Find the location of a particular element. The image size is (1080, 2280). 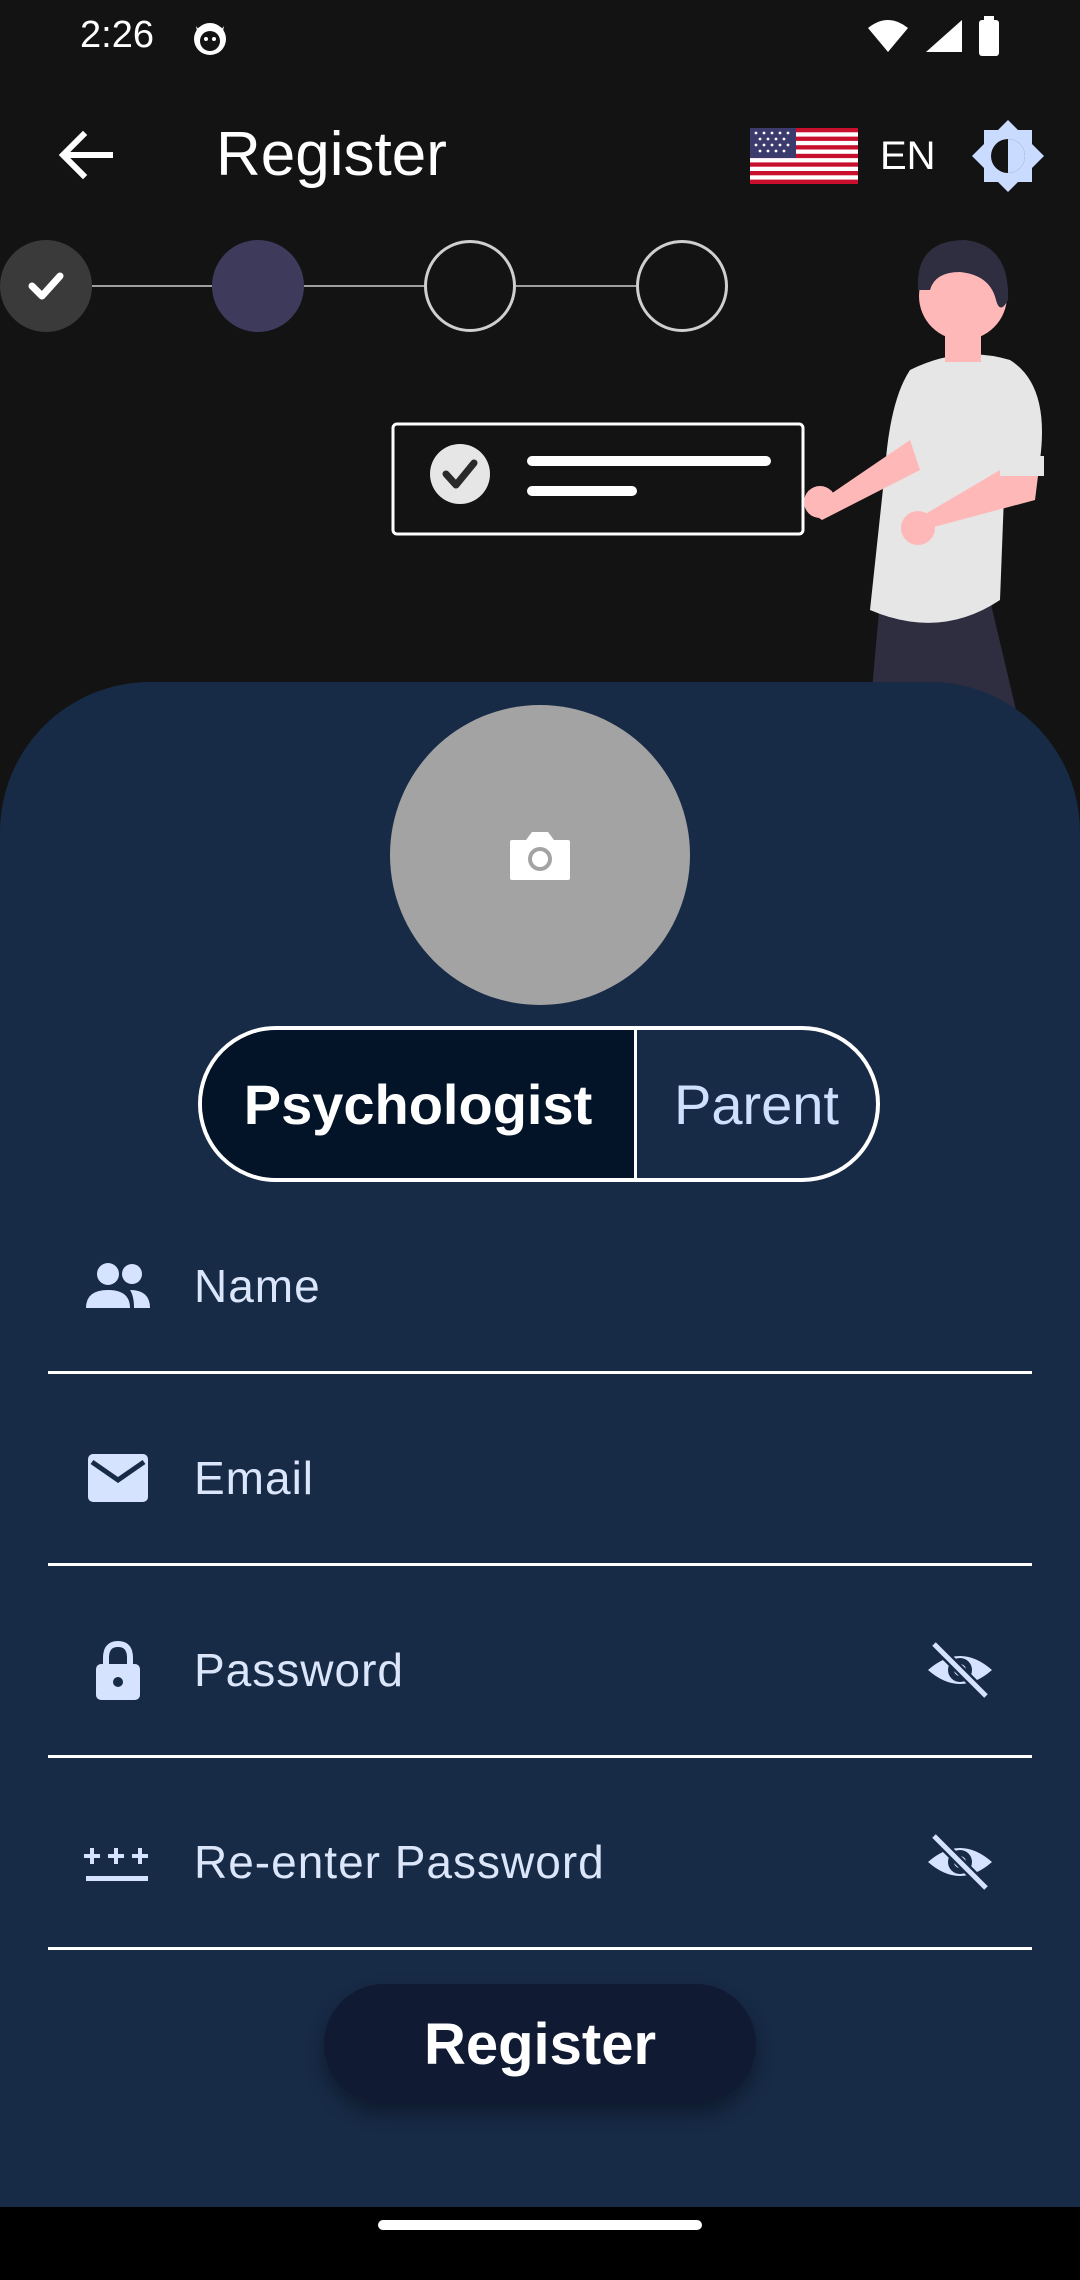

check-icon is located at coordinates (46, 286).